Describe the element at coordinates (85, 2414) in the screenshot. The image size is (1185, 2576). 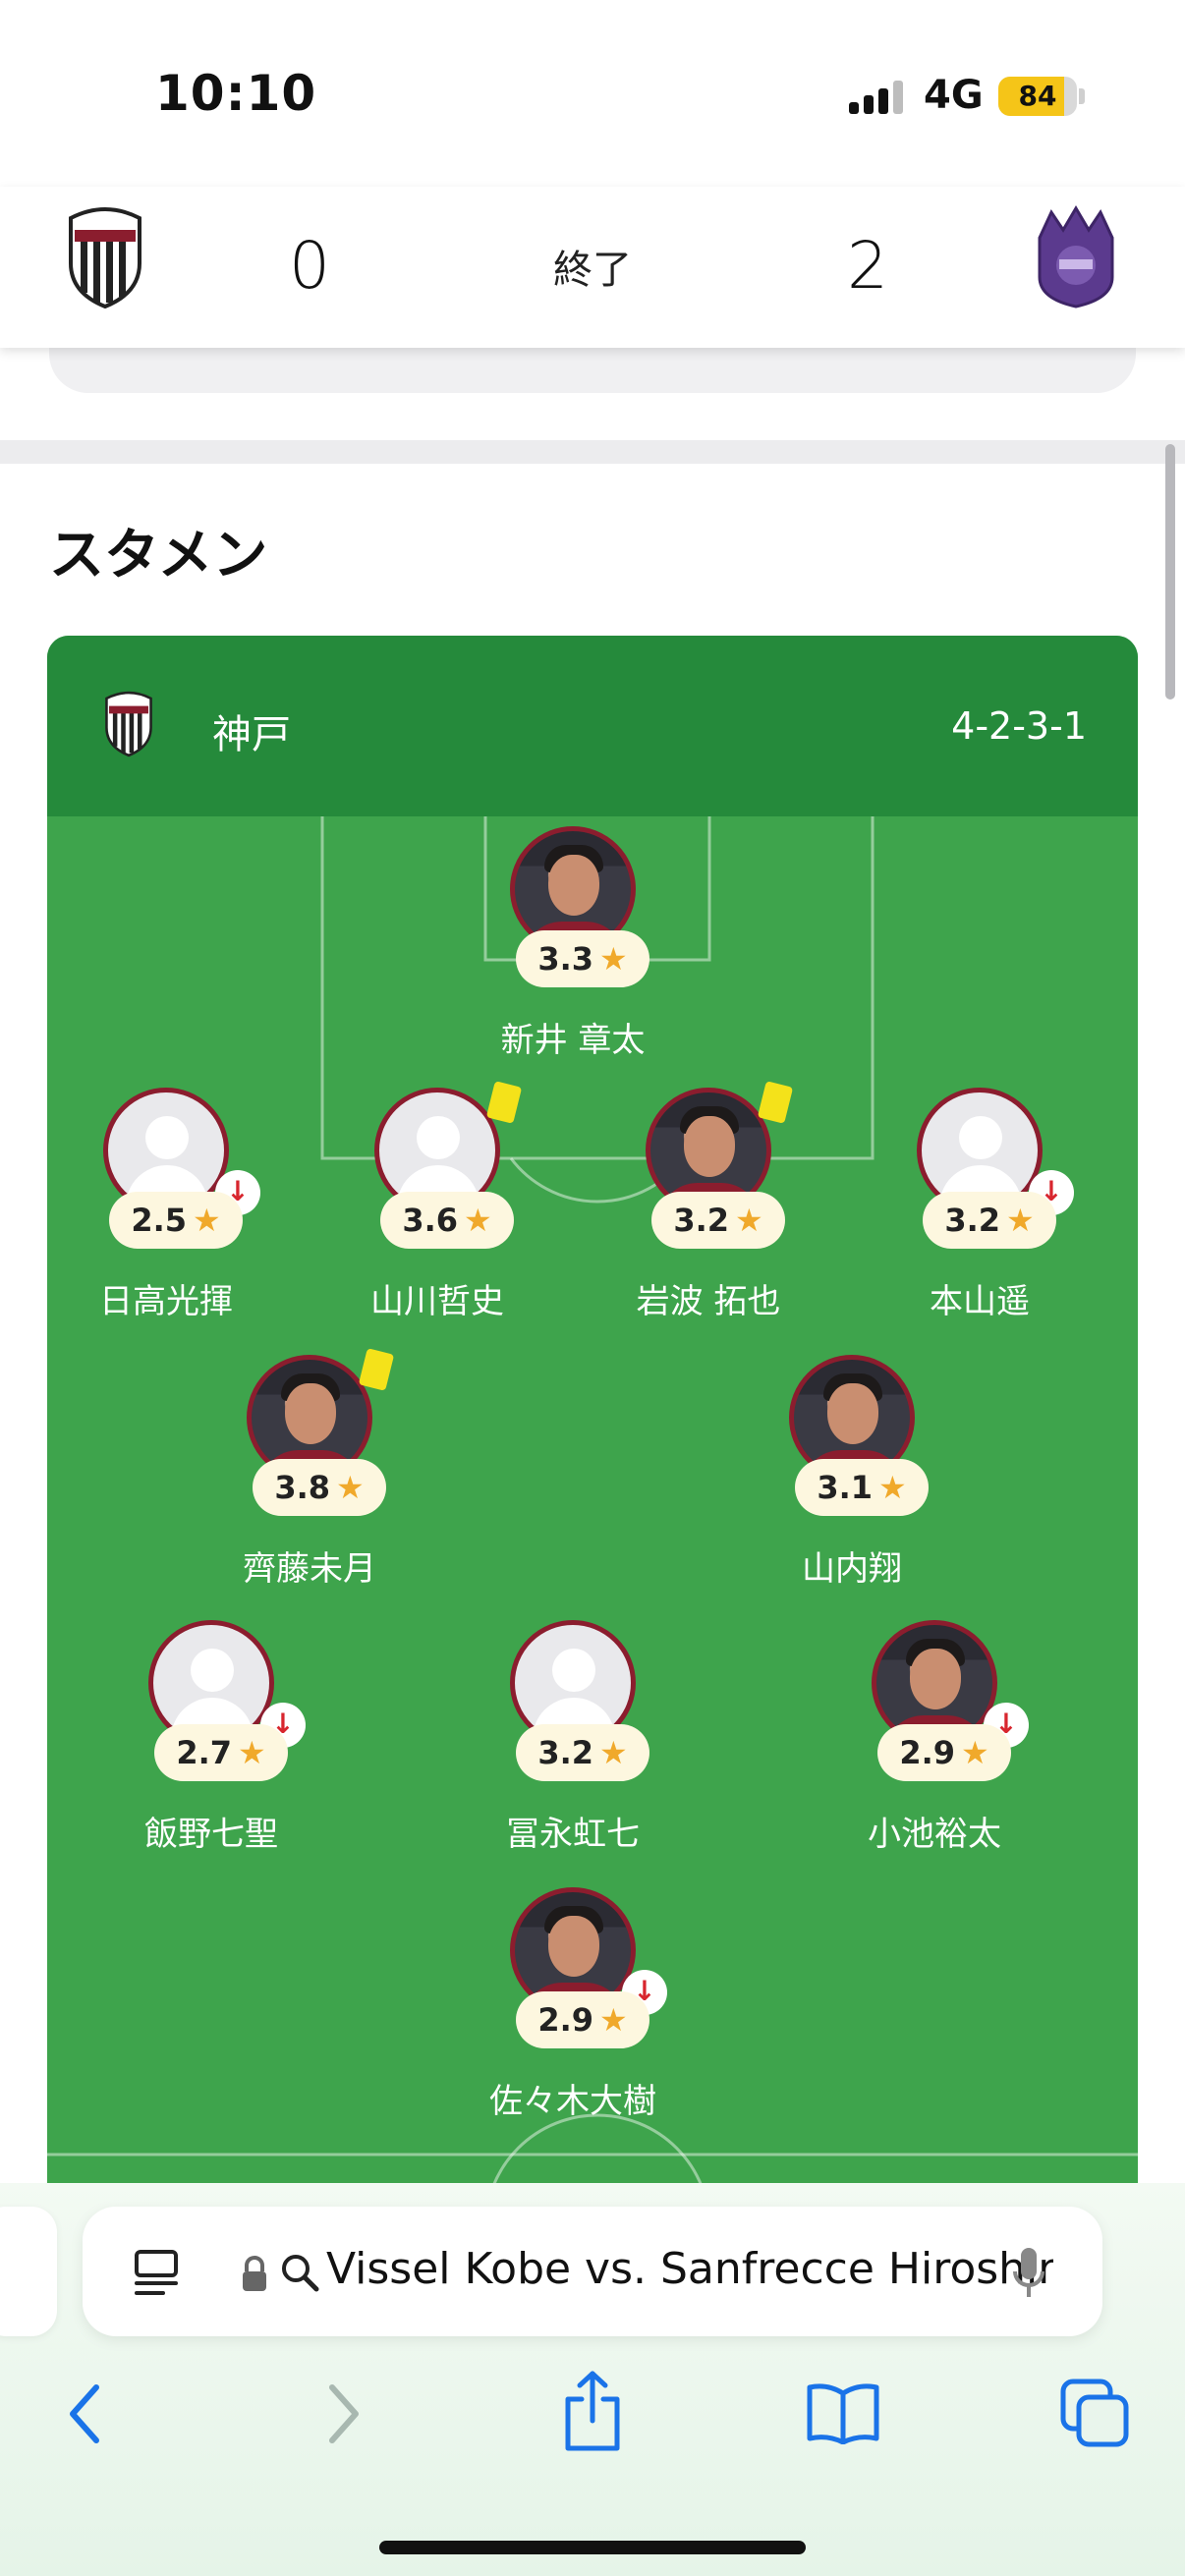
I see `back-icon` at that location.